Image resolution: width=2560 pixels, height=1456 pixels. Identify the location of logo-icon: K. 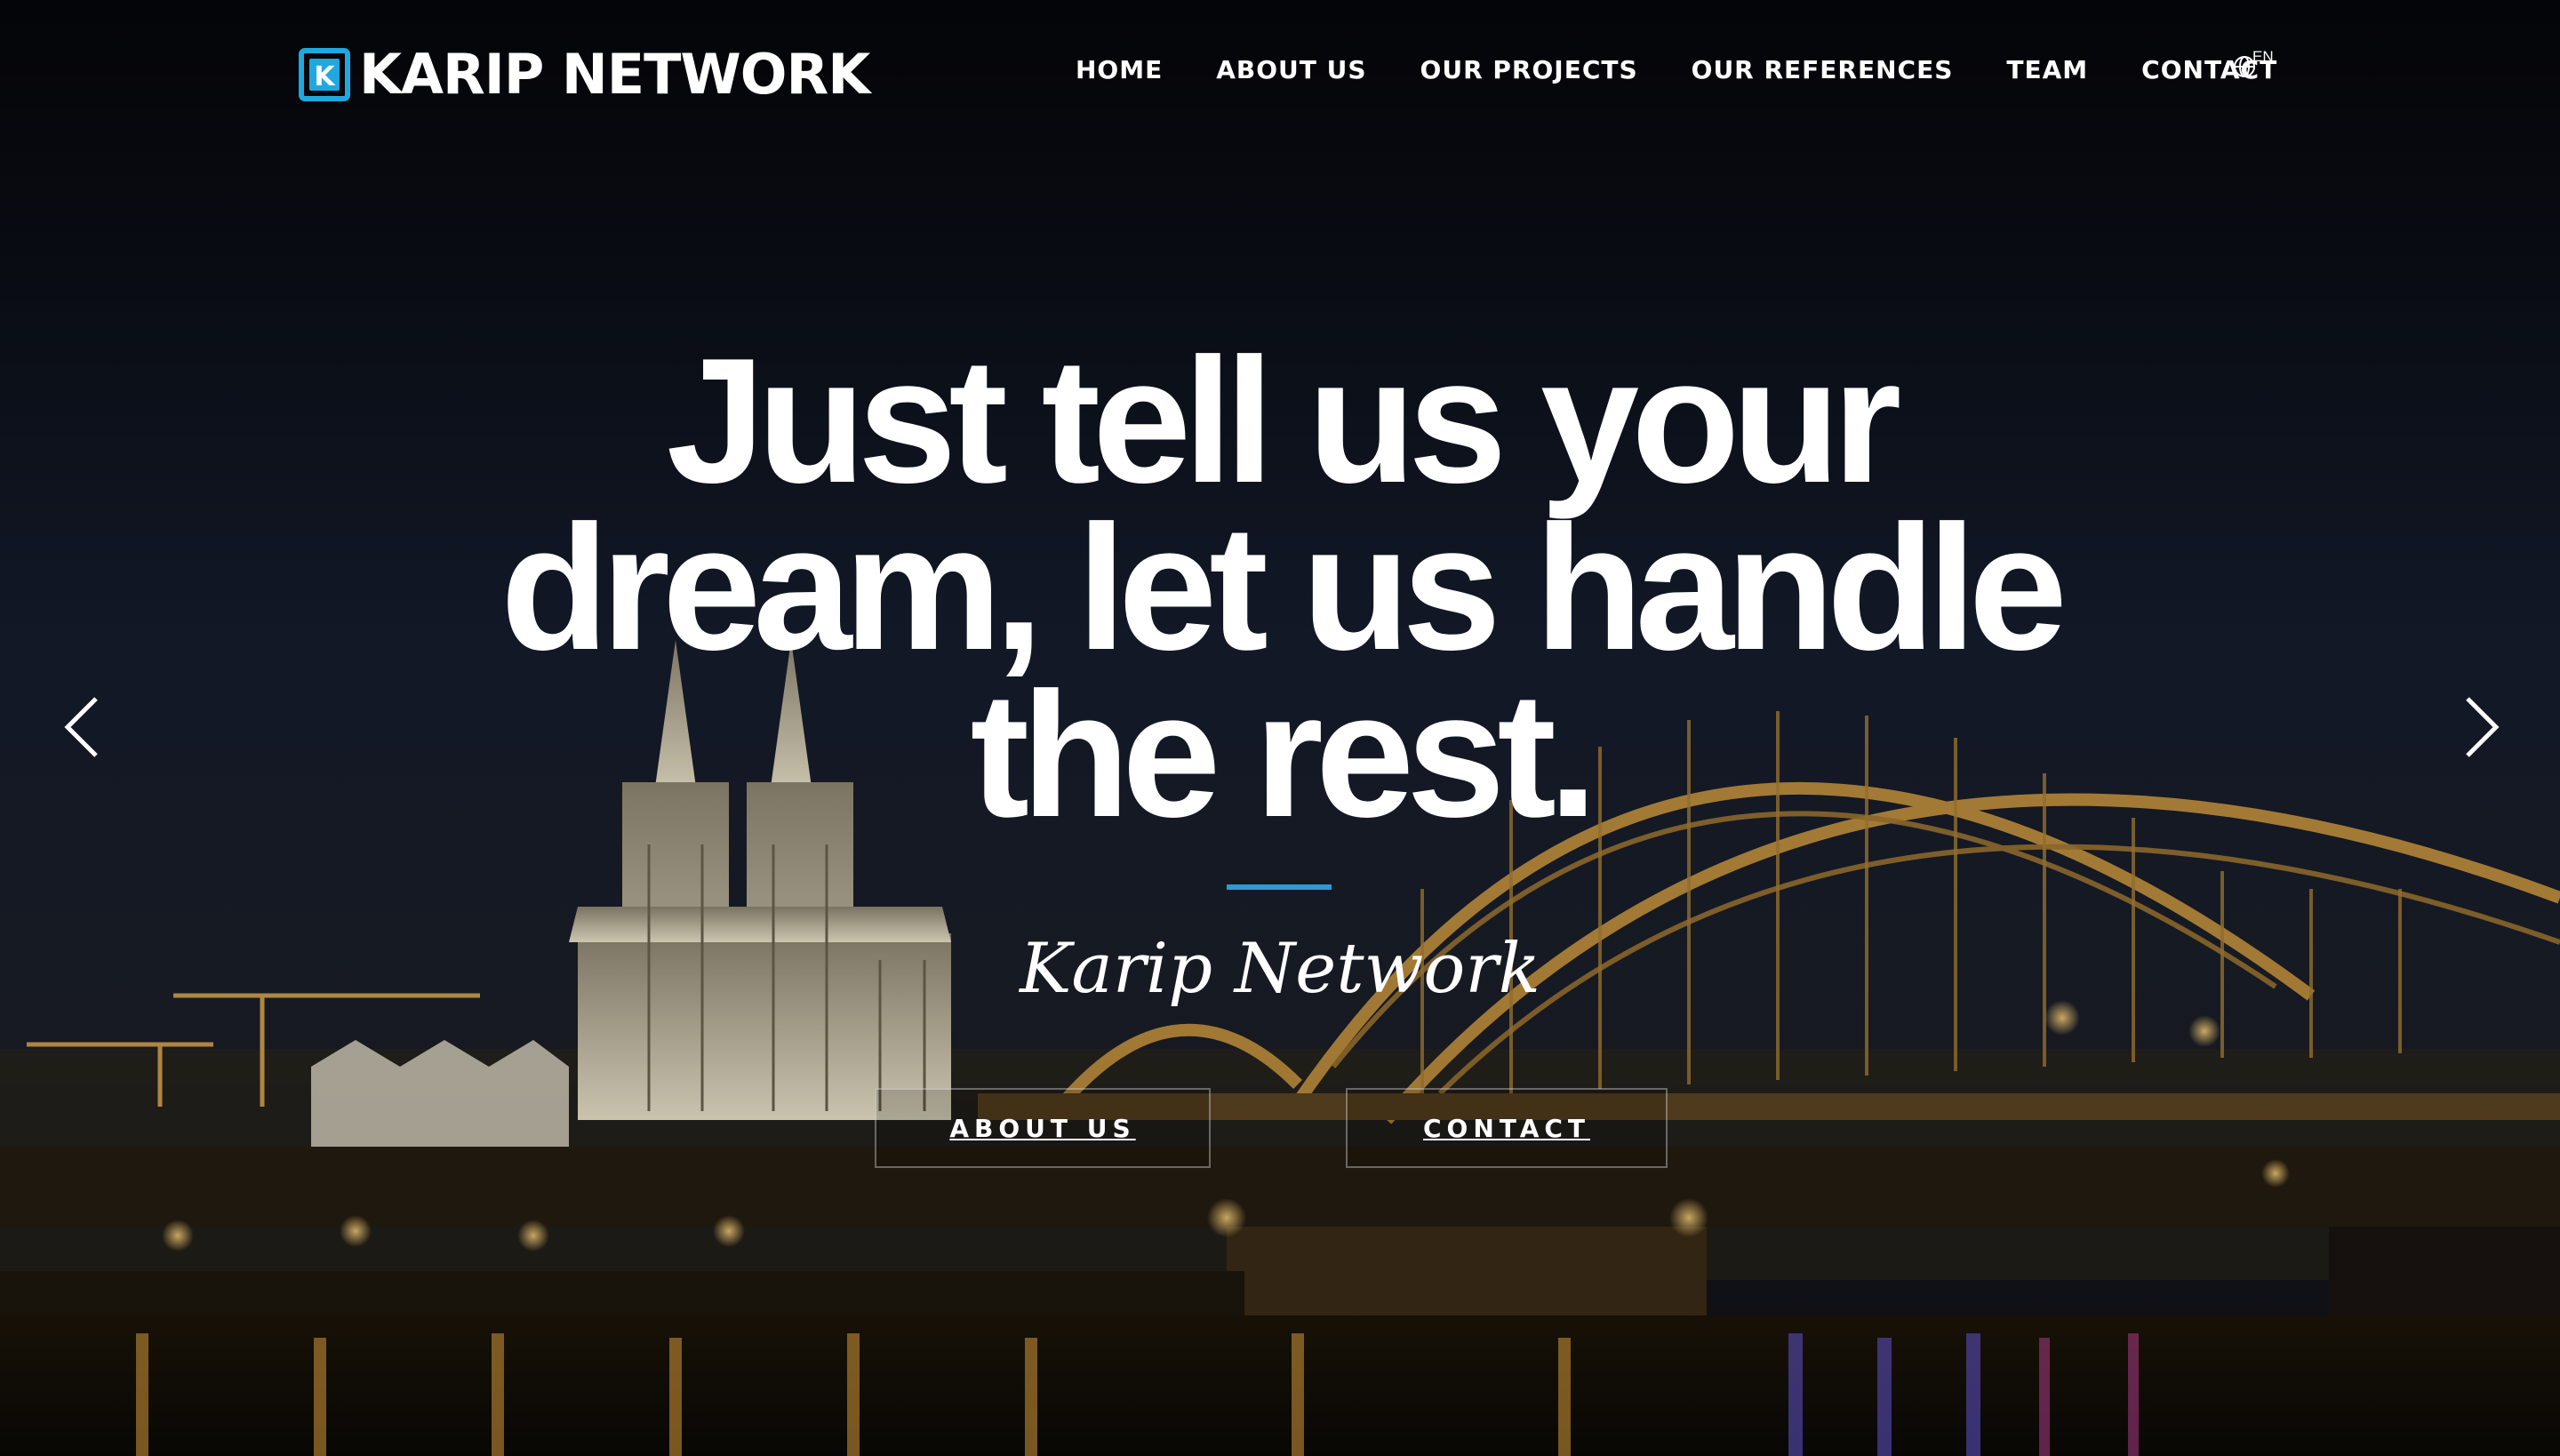
(324, 74).